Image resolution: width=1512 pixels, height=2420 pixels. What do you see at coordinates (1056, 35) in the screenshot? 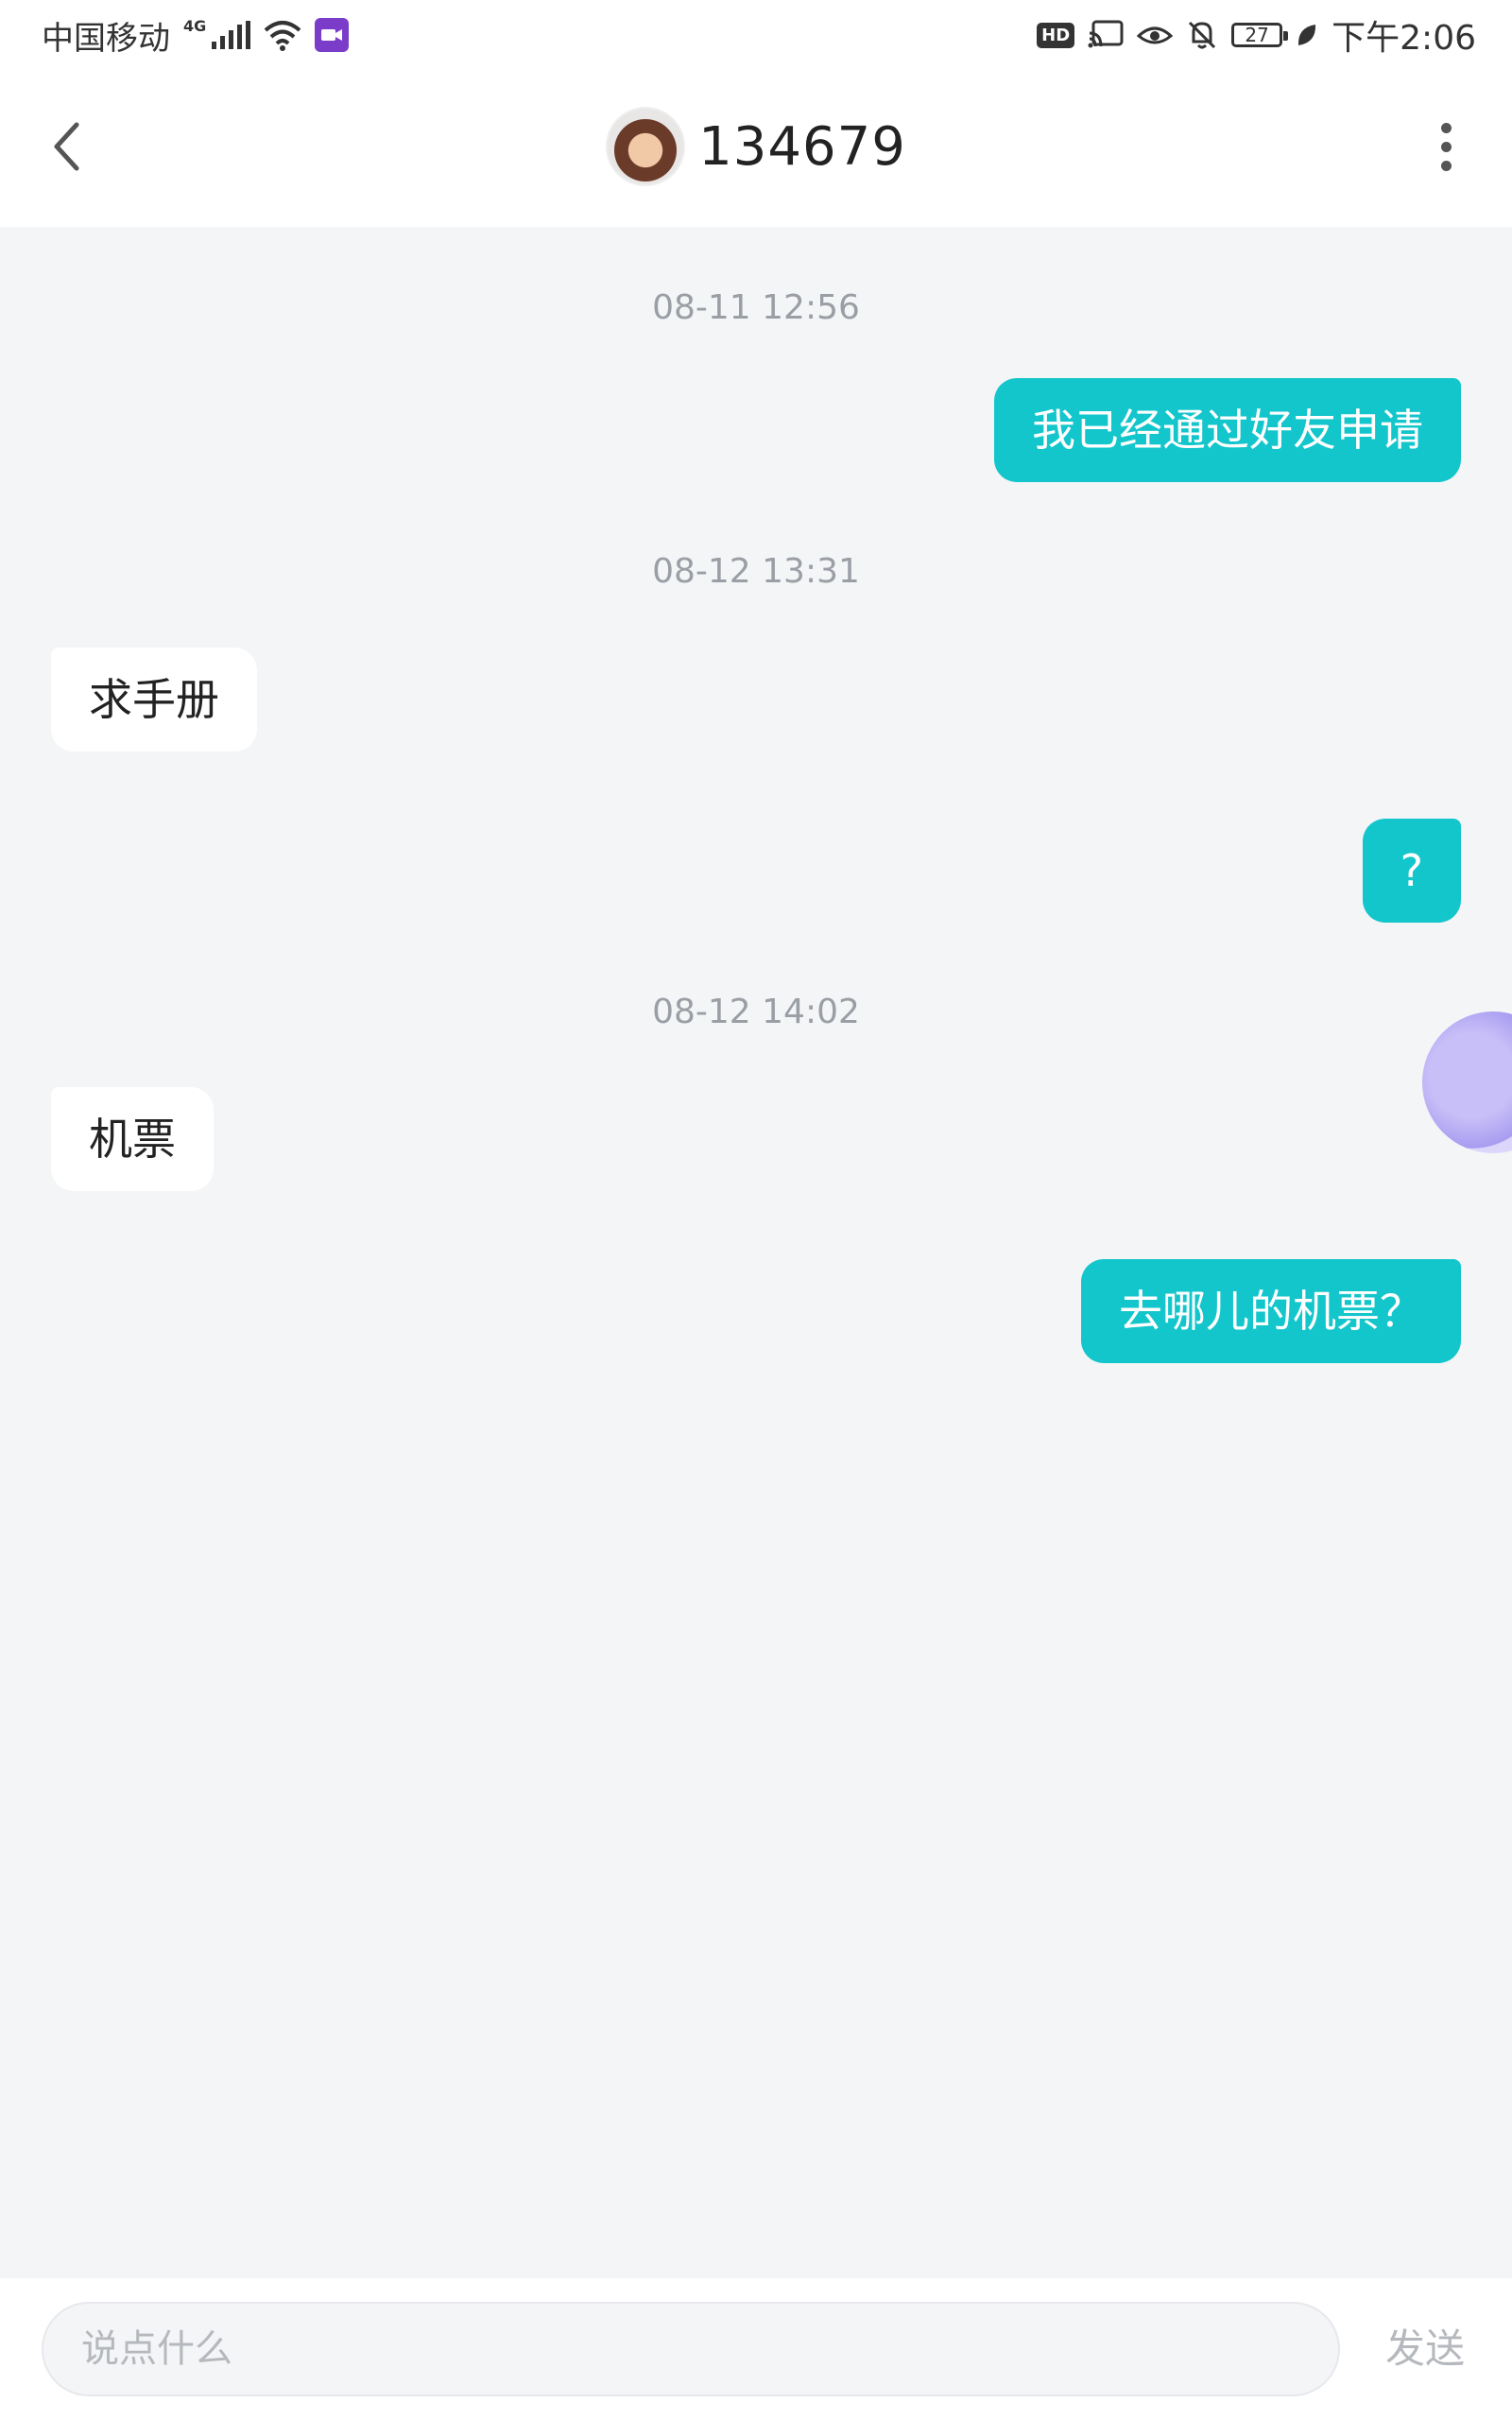
I see `hd-icon: HD` at bounding box center [1056, 35].